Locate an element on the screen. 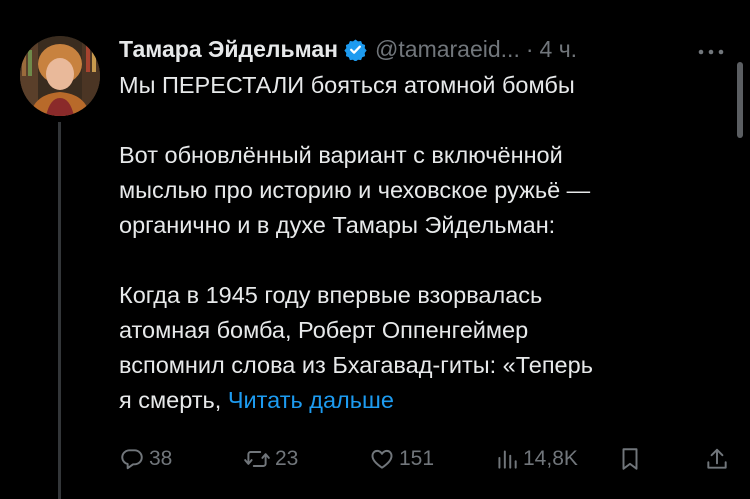 The width and height of the screenshot is (750, 499). views-icon is located at coordinates (507, 459).